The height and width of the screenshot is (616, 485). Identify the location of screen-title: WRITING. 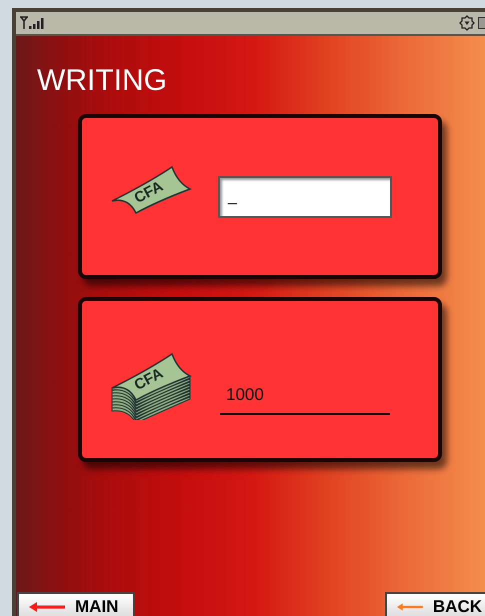
(102, 81).